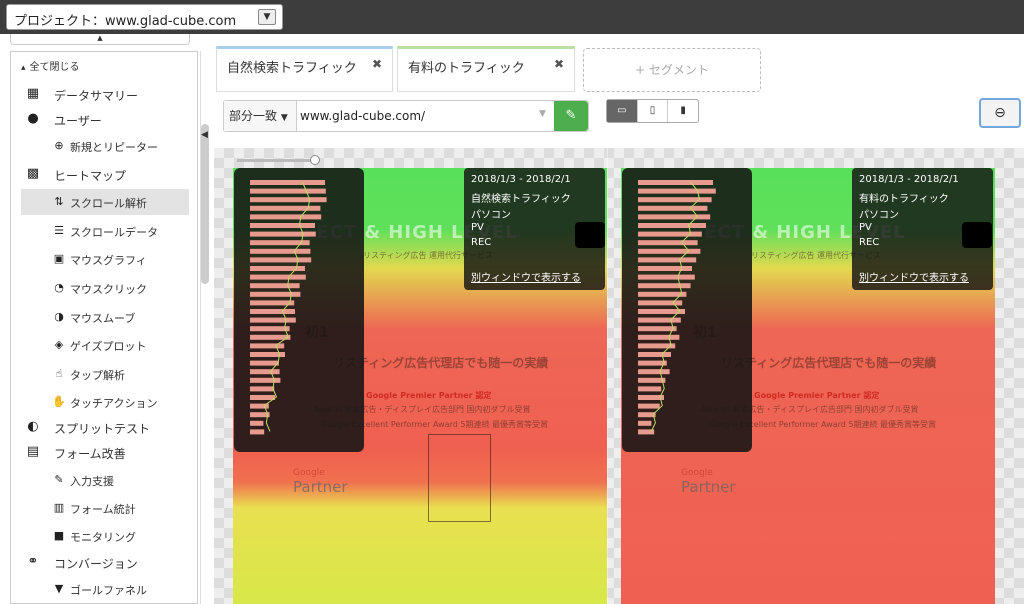 The image size is (1024, 604). Describe the element at coordinates (521, 179) in the screenshot. I see `info-date: 2018/1/3 - 2018/2/1` at that location.